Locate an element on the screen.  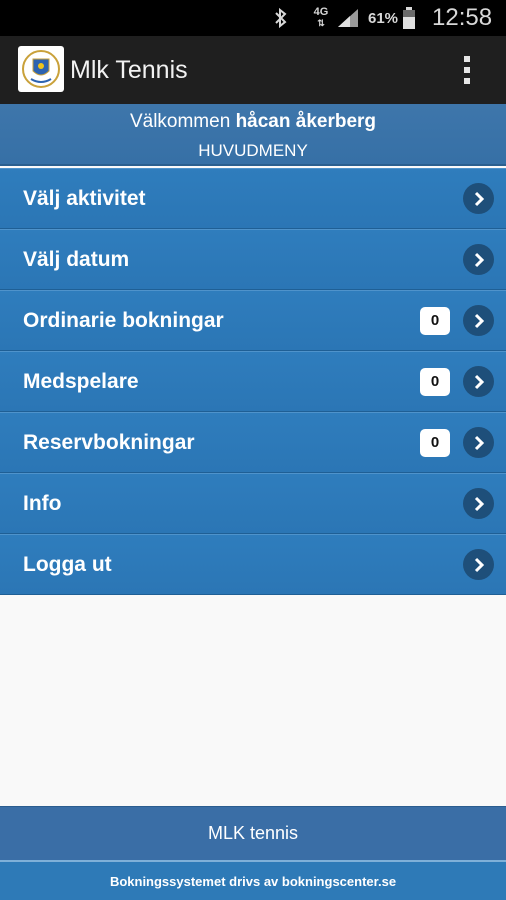
menu-item-valj-aktivitet: Välj aktivitet is located at coordinates (253, 198).